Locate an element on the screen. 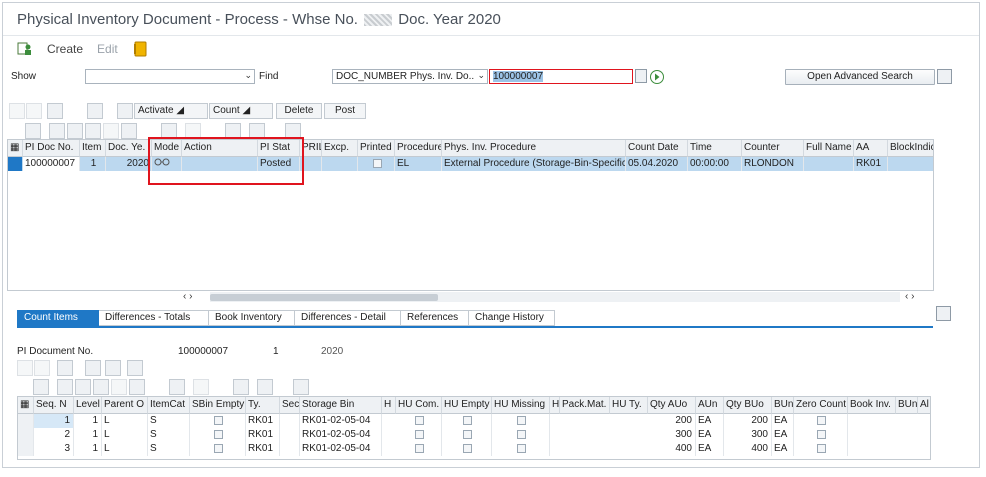 Image resolution: width=986 pixels, height=477 pixels. info-icon is located at coordinates (301, 387).